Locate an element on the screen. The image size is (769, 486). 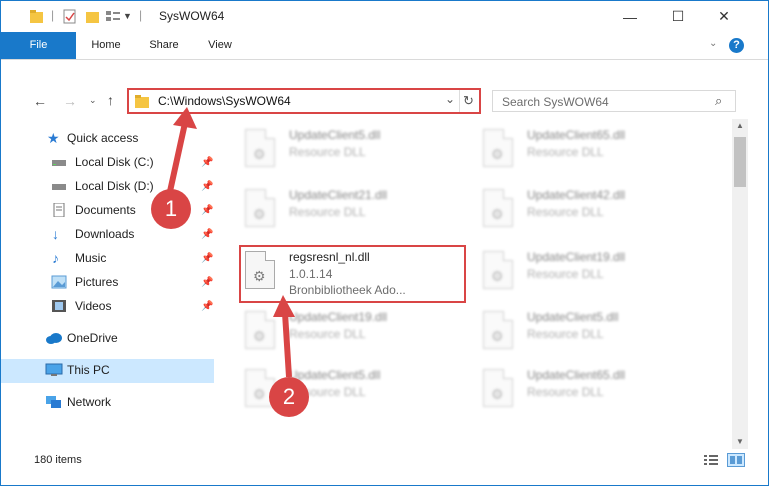
callout-badge-1: 1 is located at coordinates (171, 209).